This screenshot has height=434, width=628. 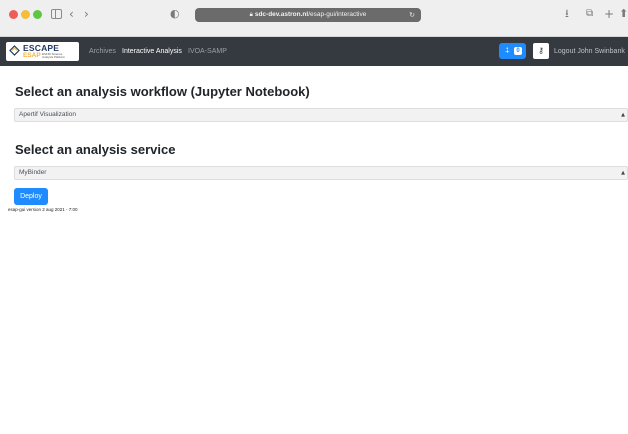 I want to click on brand-esap-text: ESAP, so click(x=32, y=55).